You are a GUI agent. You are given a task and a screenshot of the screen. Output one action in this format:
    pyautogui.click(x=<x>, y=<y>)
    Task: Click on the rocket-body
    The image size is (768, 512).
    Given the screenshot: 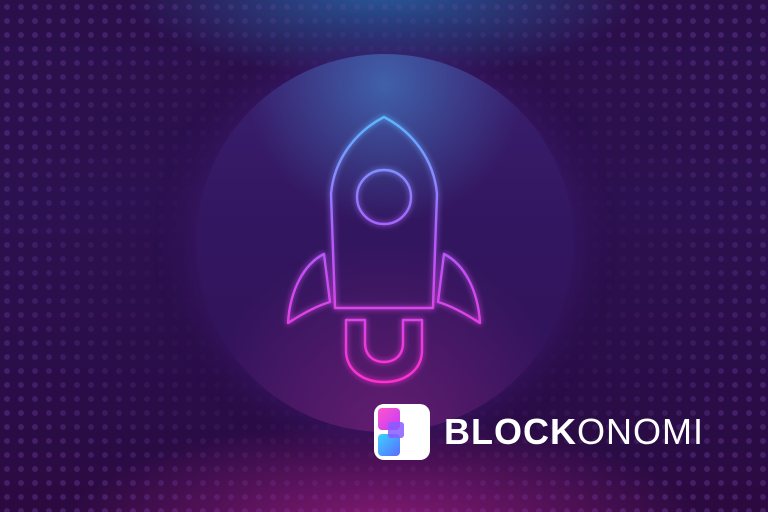 What is the action you would take?
    pyautogui.click(x=384, y=212)
    